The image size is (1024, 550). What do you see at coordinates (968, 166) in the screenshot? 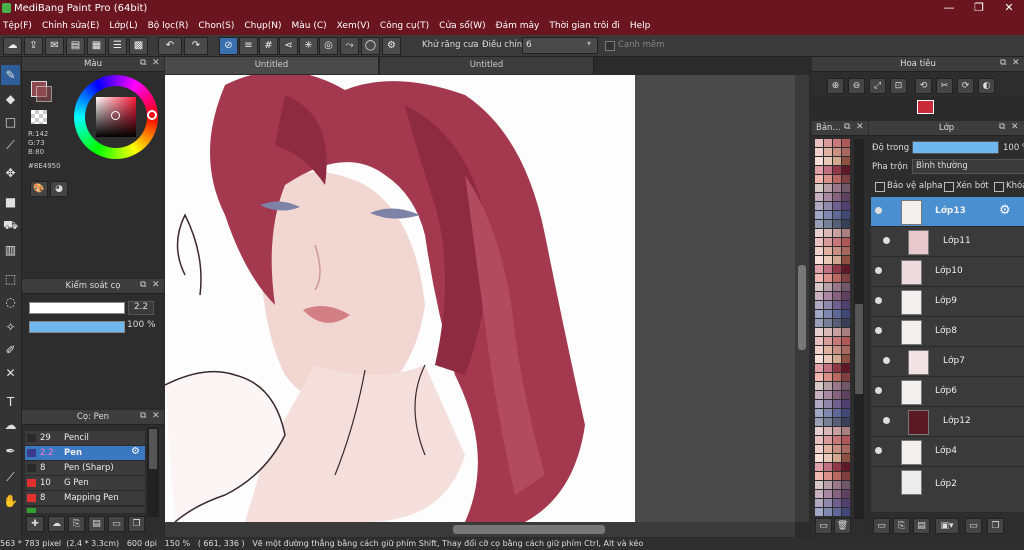
I see `blend-mode-select: Bình thường` at bounding box center [968, 166].